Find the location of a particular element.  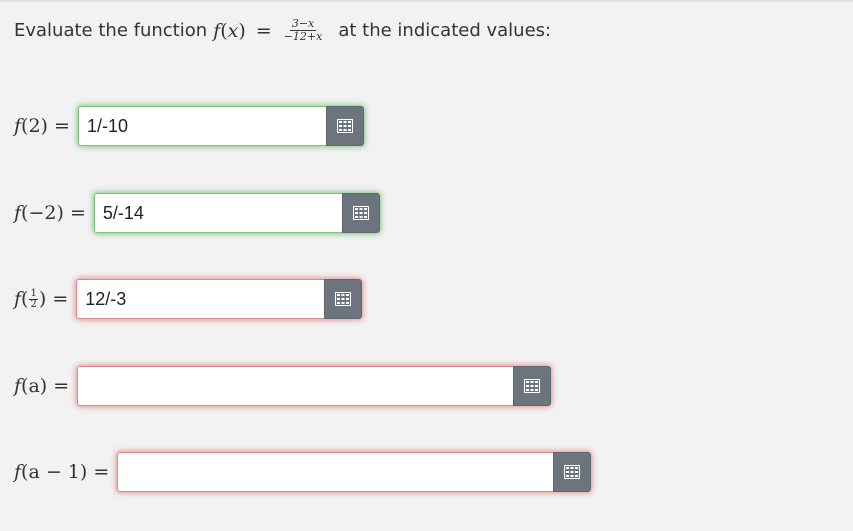

row-label: f(a) = is located at coordinates (42, 386).